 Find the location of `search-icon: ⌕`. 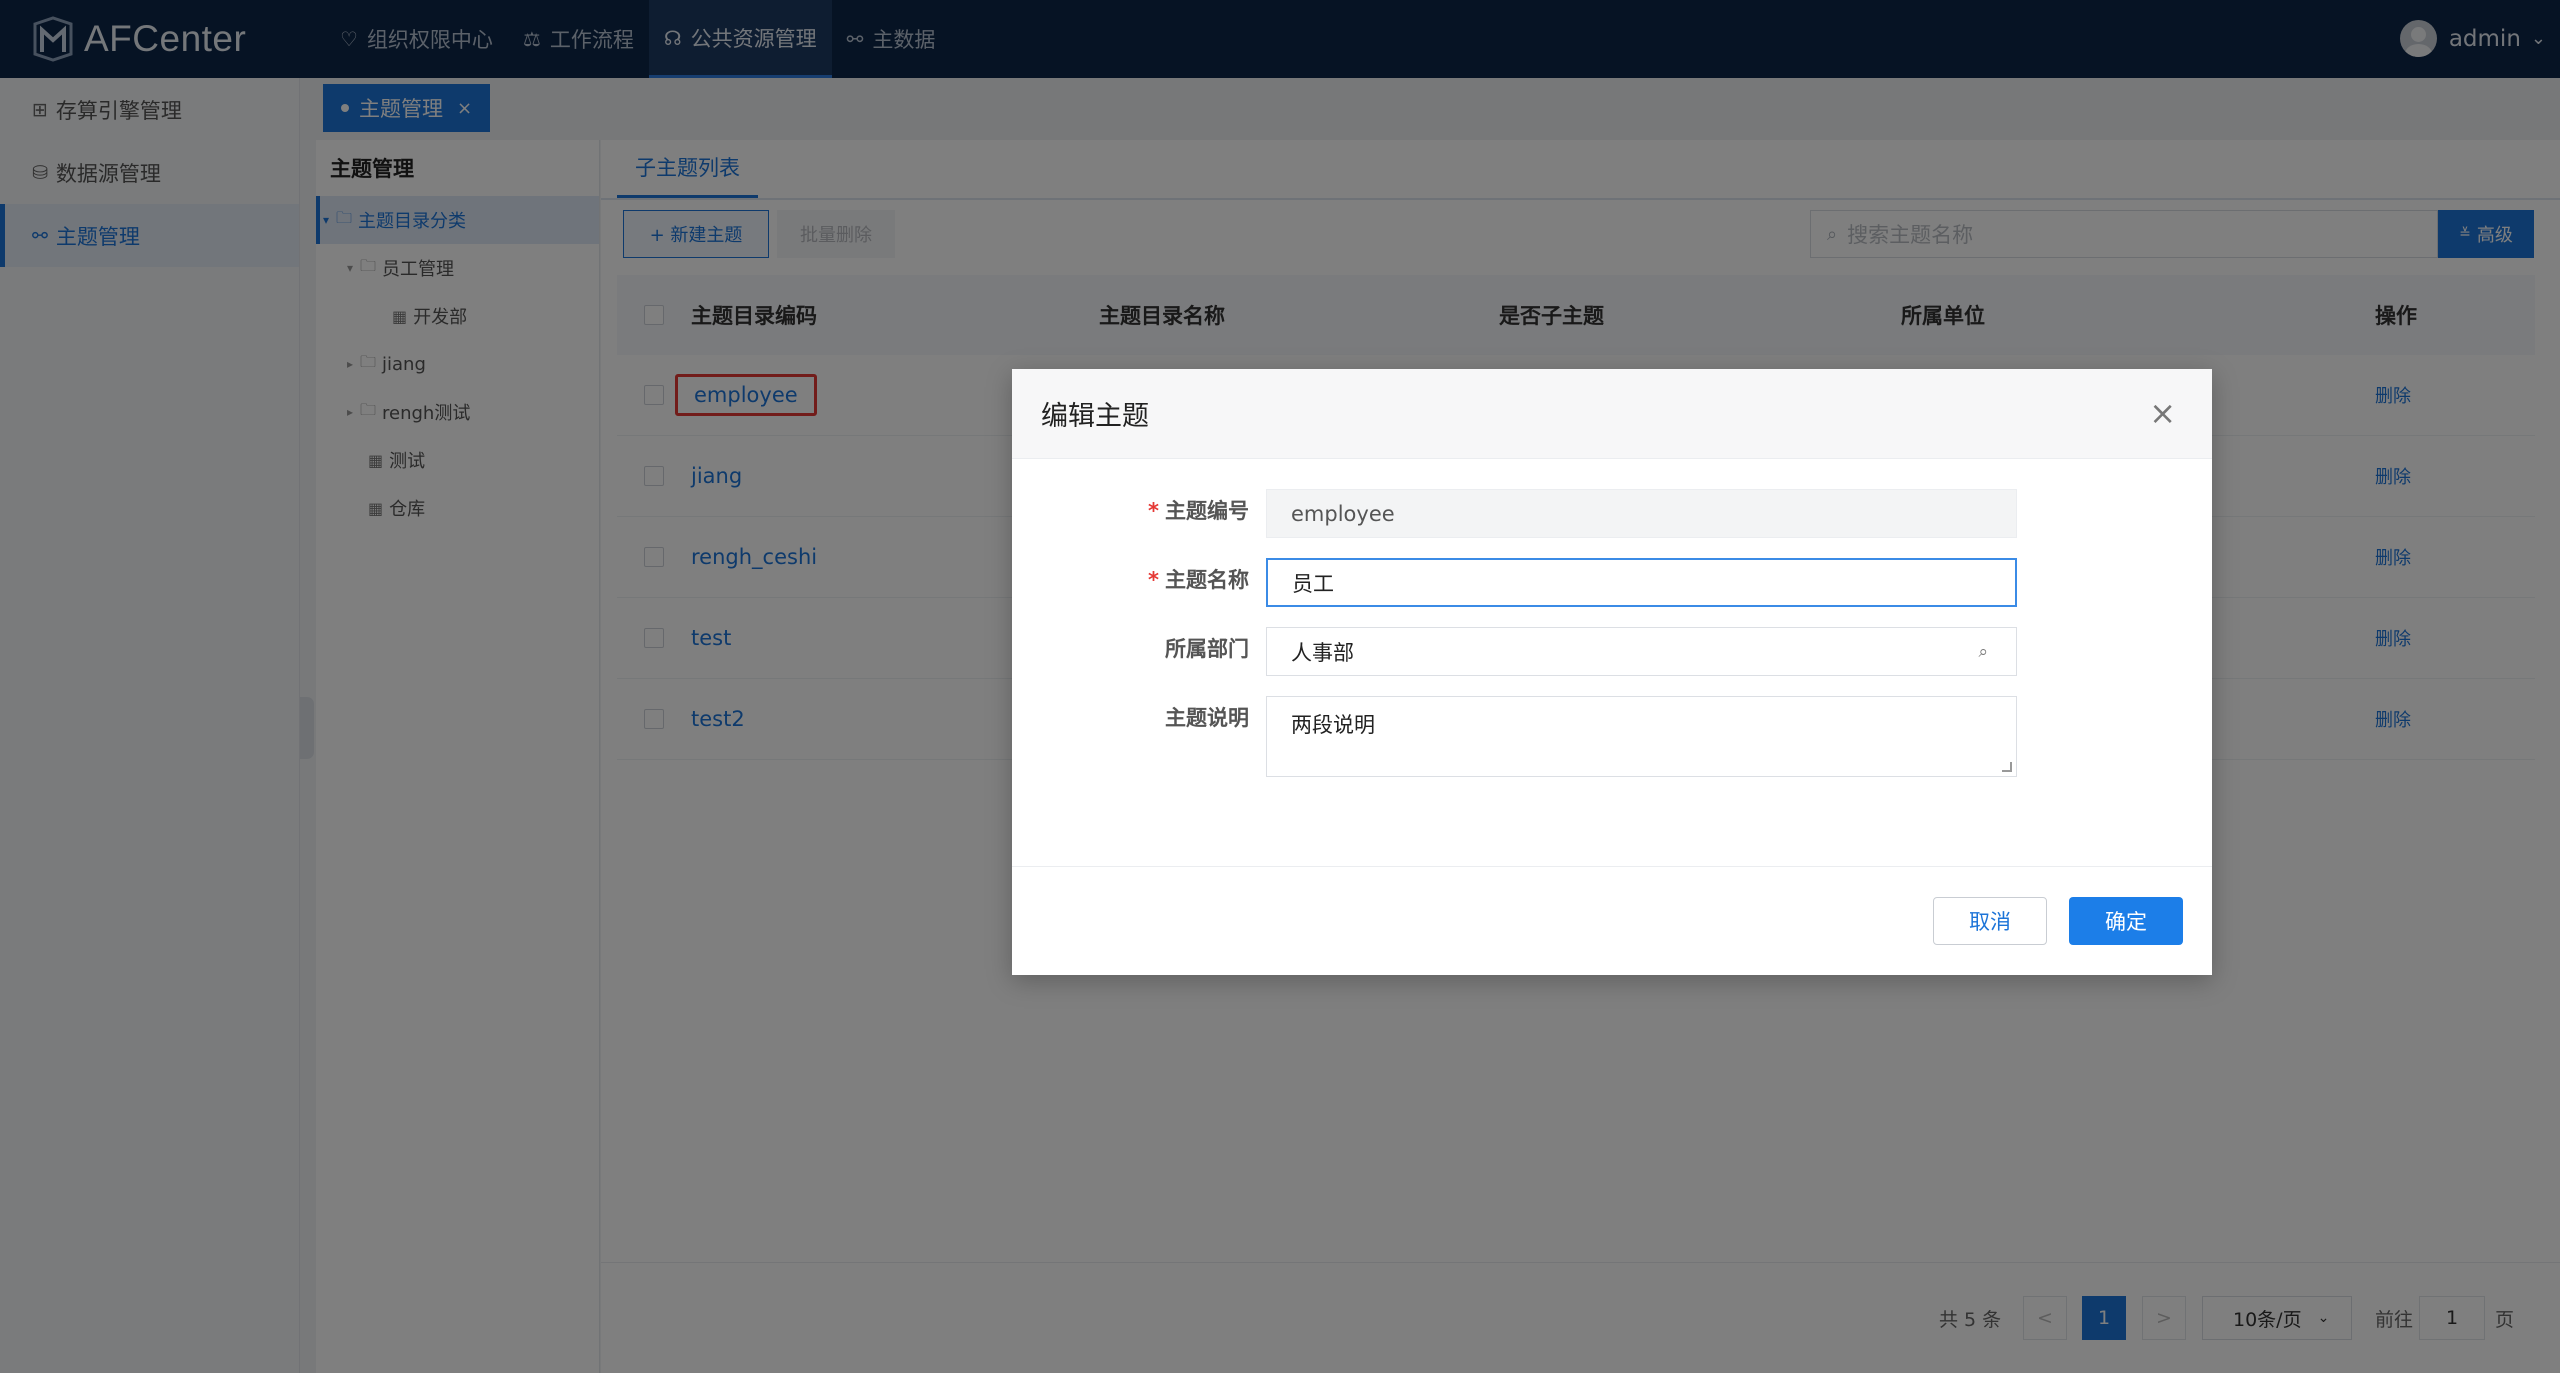

search-icon: ⌕ is located at coordinates (1983, 652).